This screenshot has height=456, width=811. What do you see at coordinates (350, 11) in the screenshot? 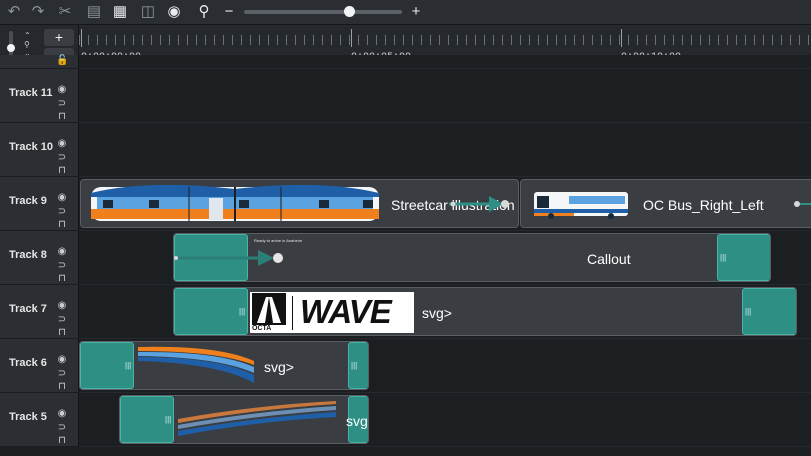
I see `zoom-slider-handle` at bounding box center [350, 11].